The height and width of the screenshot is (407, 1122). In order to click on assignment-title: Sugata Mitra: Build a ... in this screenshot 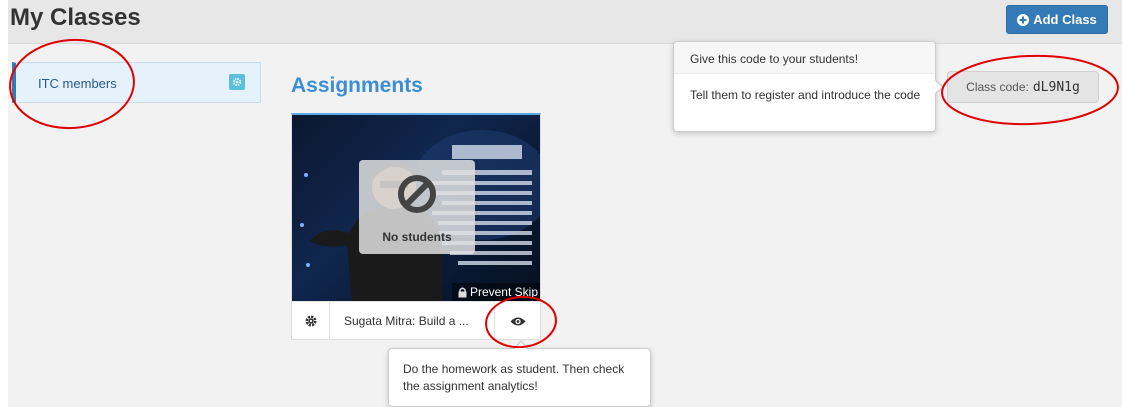, I will do `click(418, 321)`.